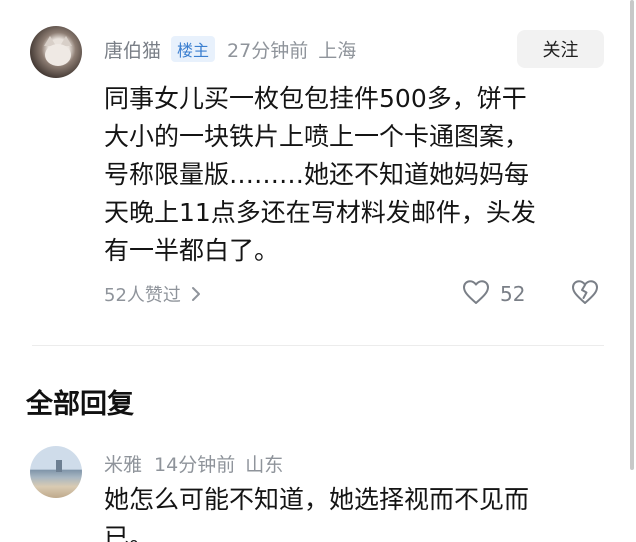 This screenshot has width=636, height=542. I want to click on broken-heart-icon, so click(585, 294).